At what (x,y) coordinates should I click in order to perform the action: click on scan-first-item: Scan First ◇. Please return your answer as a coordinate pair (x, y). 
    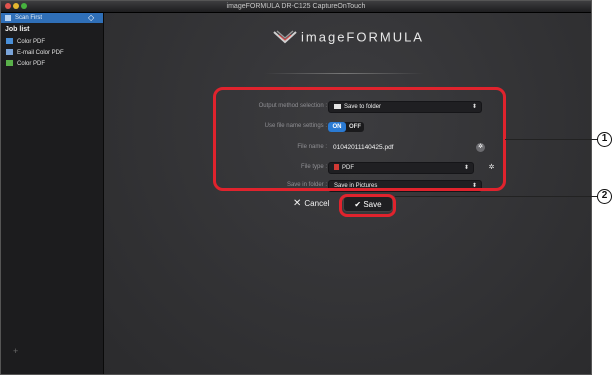
    Looking at the image, I should click on (52, 18).